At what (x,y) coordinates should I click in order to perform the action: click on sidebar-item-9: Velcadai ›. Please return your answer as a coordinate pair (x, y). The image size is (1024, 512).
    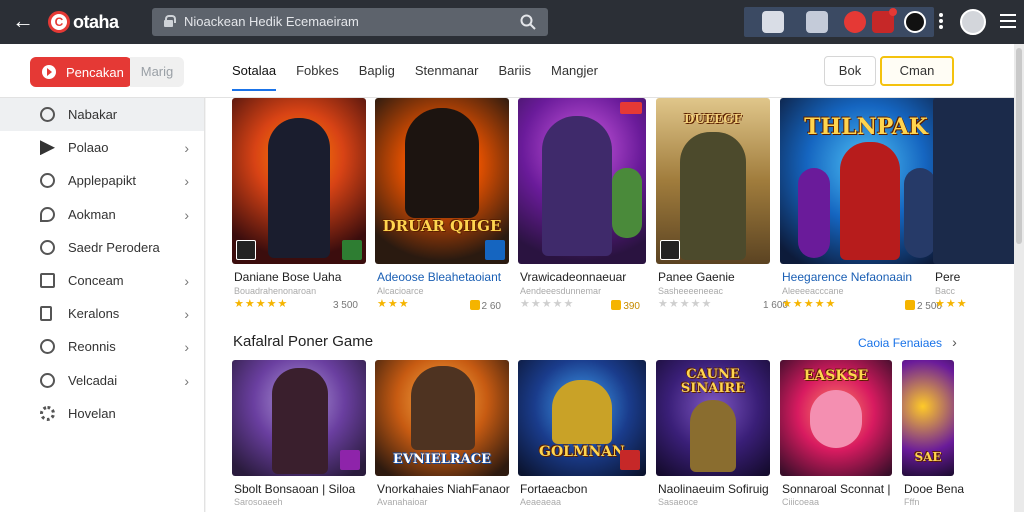
    Looking at the image, I should click on (102, 380).